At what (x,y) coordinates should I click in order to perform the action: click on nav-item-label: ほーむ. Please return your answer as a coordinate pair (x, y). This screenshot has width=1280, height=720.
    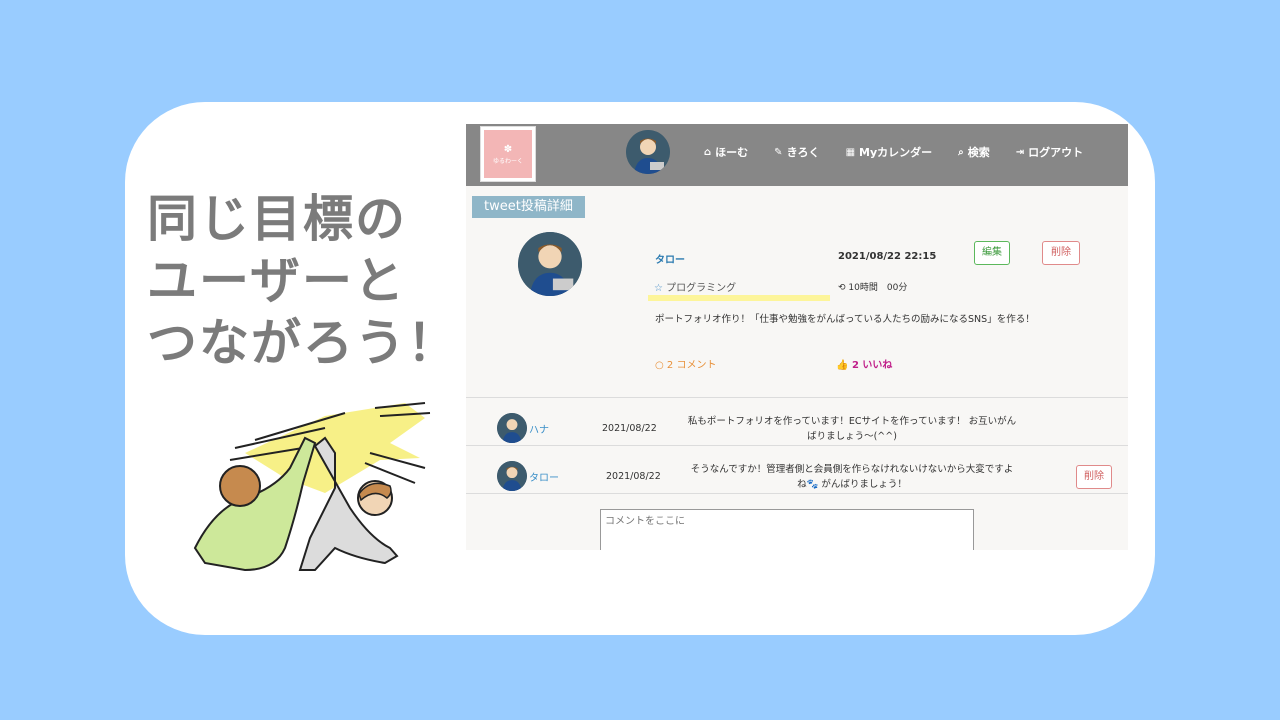
    Looking at the image, I should click on (732, 152).